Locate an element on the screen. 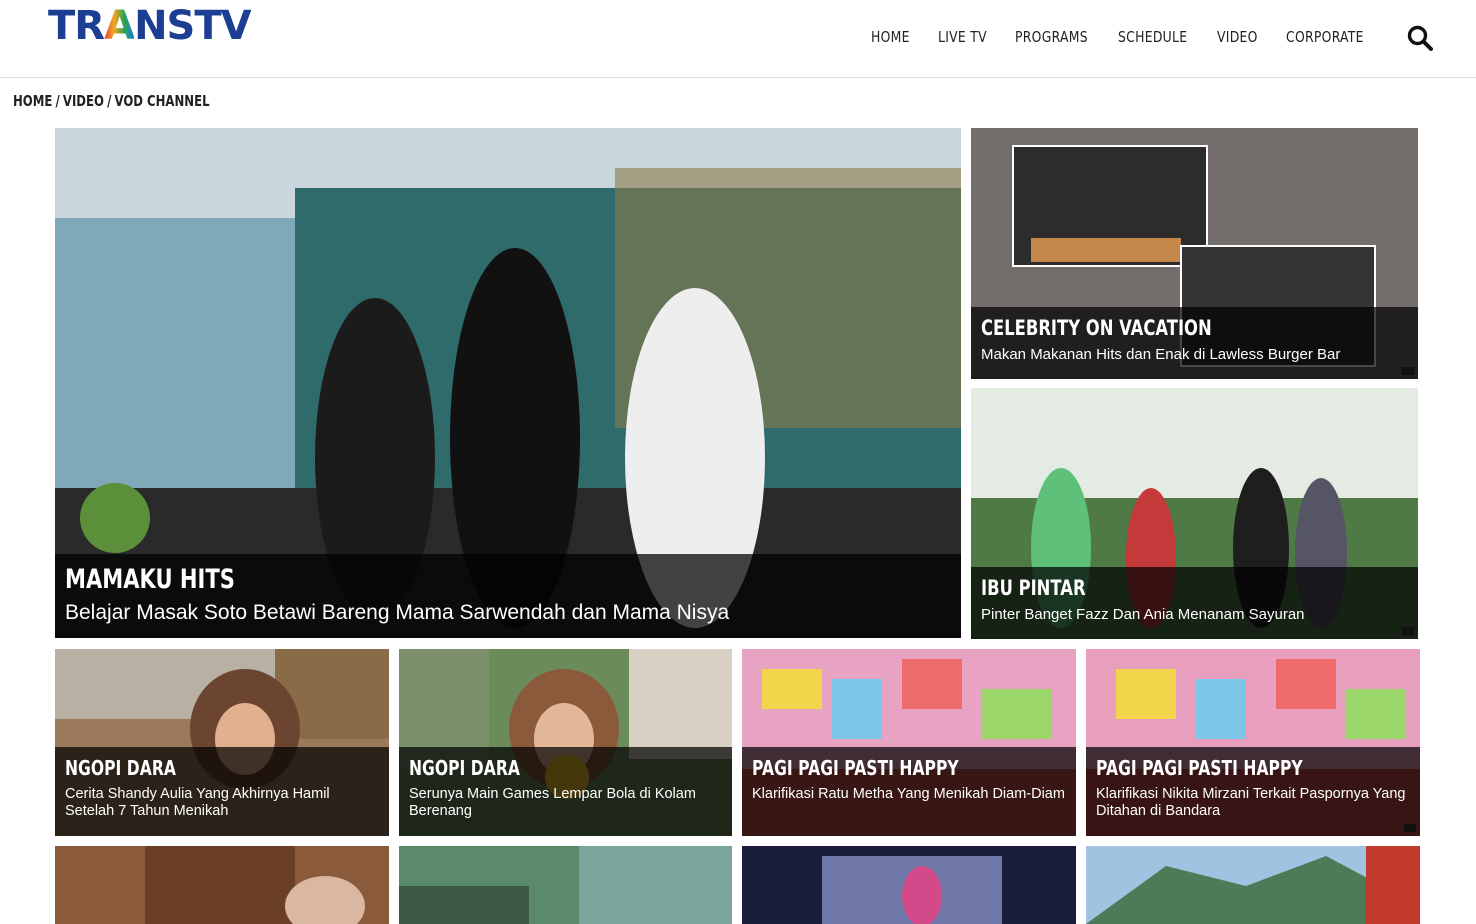 This screenshot has height=924, width=1476. breadcrumb-video: VIDEO is located at coordinates (83, 101).